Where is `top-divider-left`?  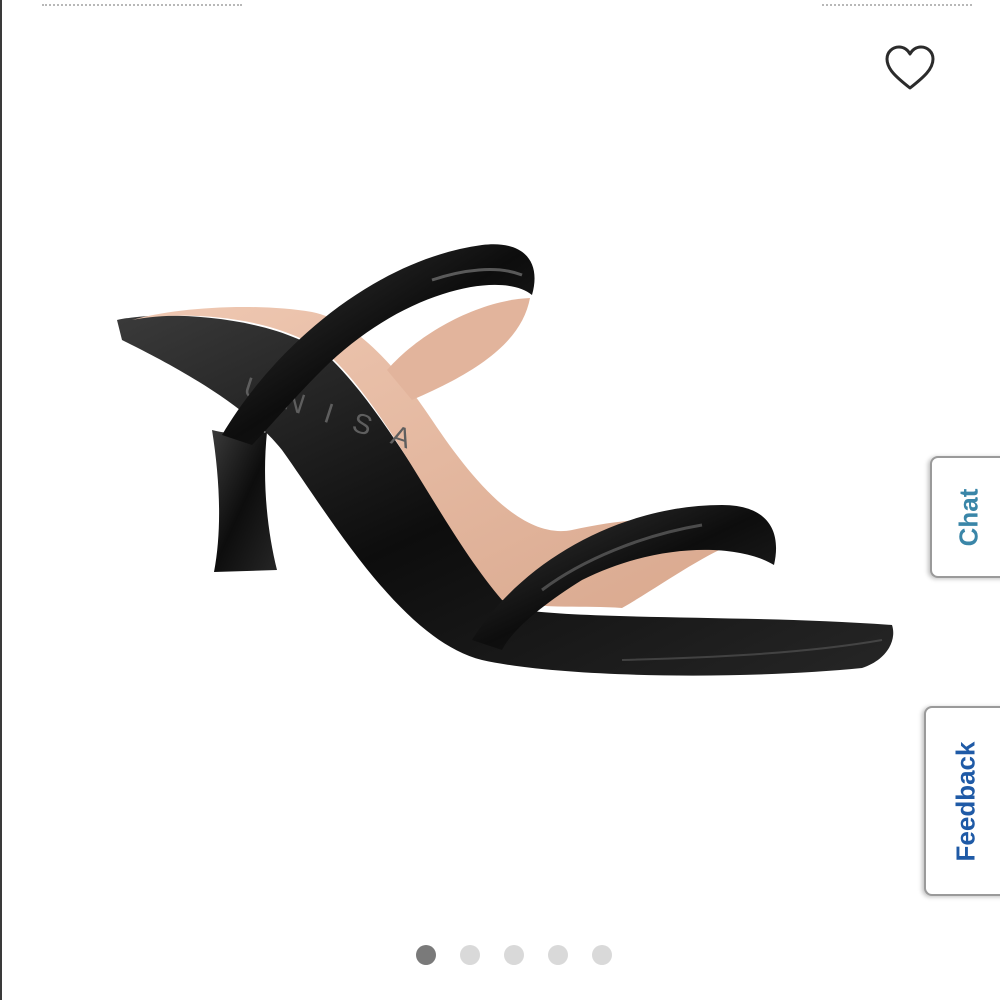 top-divider-left is located at coordinates (142, 3).